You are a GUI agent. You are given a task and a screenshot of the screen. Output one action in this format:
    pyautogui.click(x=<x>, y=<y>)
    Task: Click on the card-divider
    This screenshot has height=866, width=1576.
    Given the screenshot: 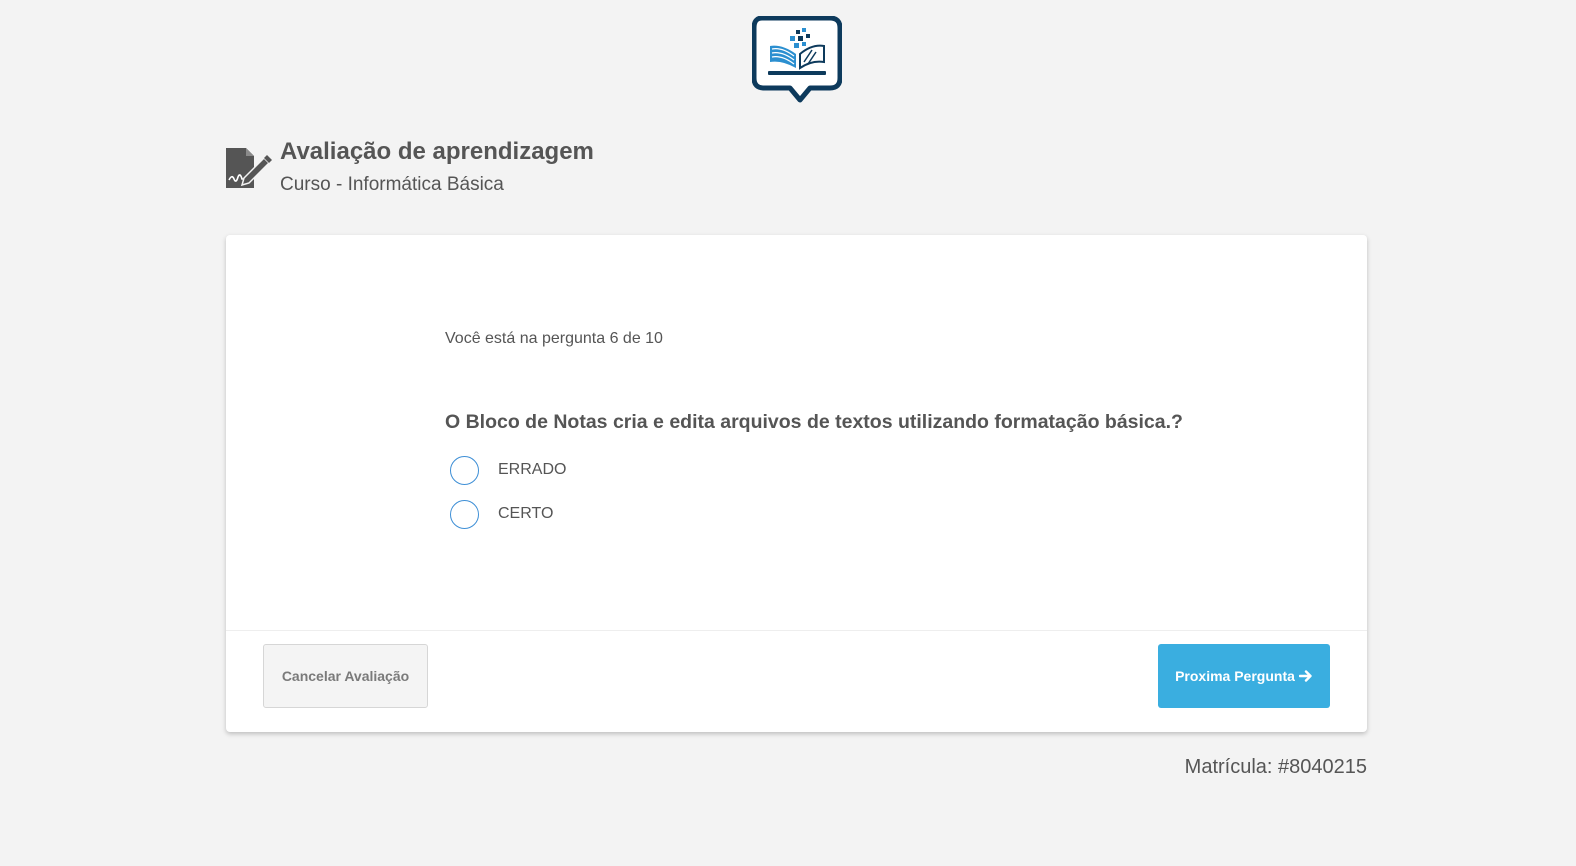 What is the action you would take?
    pyautogui.click(x=796, y=630)
    